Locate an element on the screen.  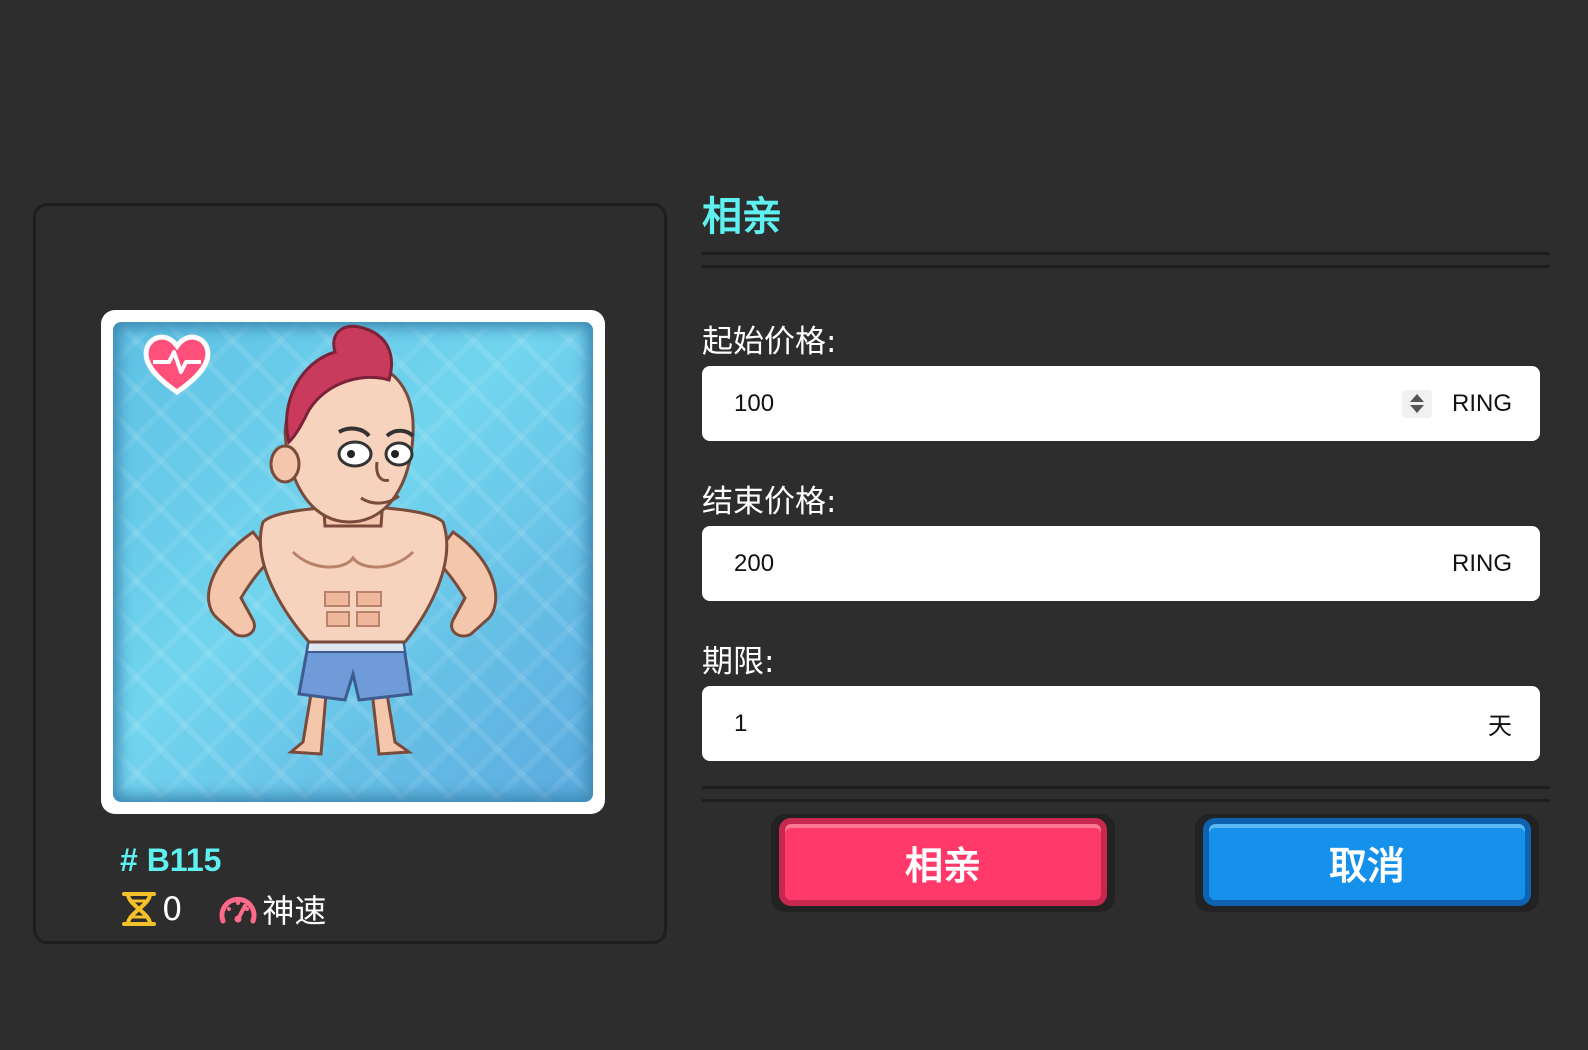
end-price-label: 结束价格: is located at coordinates (769, 502).